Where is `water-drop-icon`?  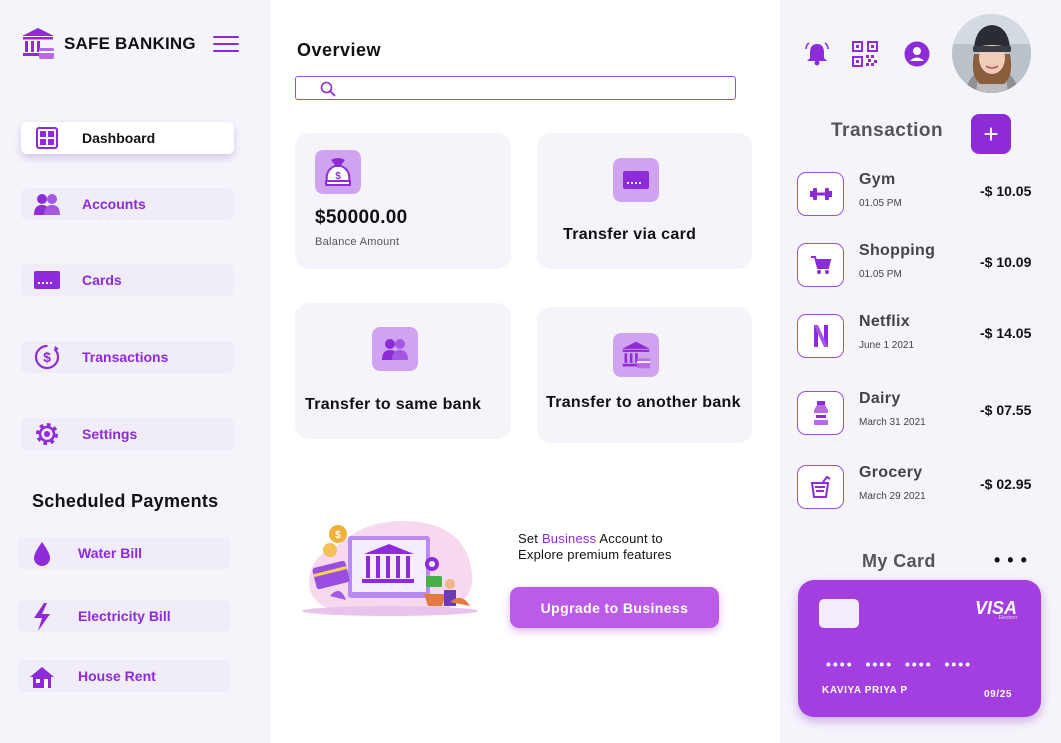 water-drop-icon is located at coordinates (42, 554).